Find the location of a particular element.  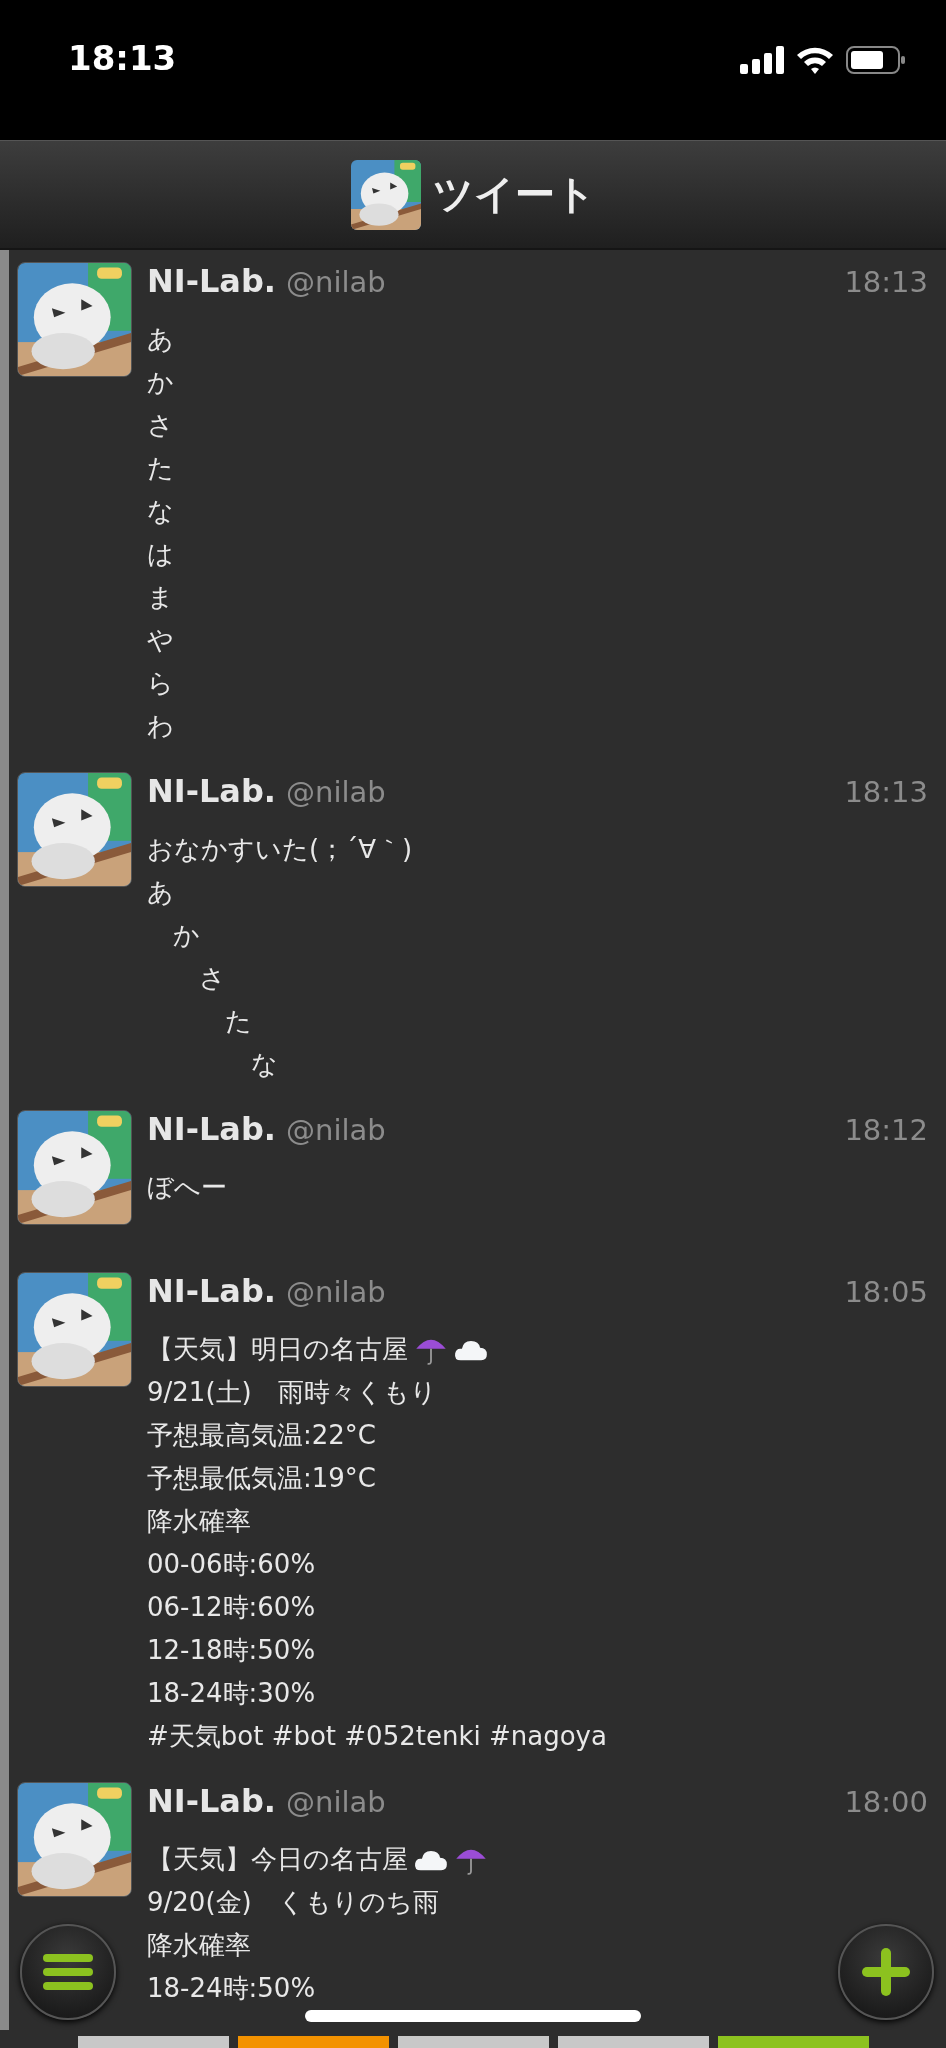

battery-icon is located at coordinates (876, 60).